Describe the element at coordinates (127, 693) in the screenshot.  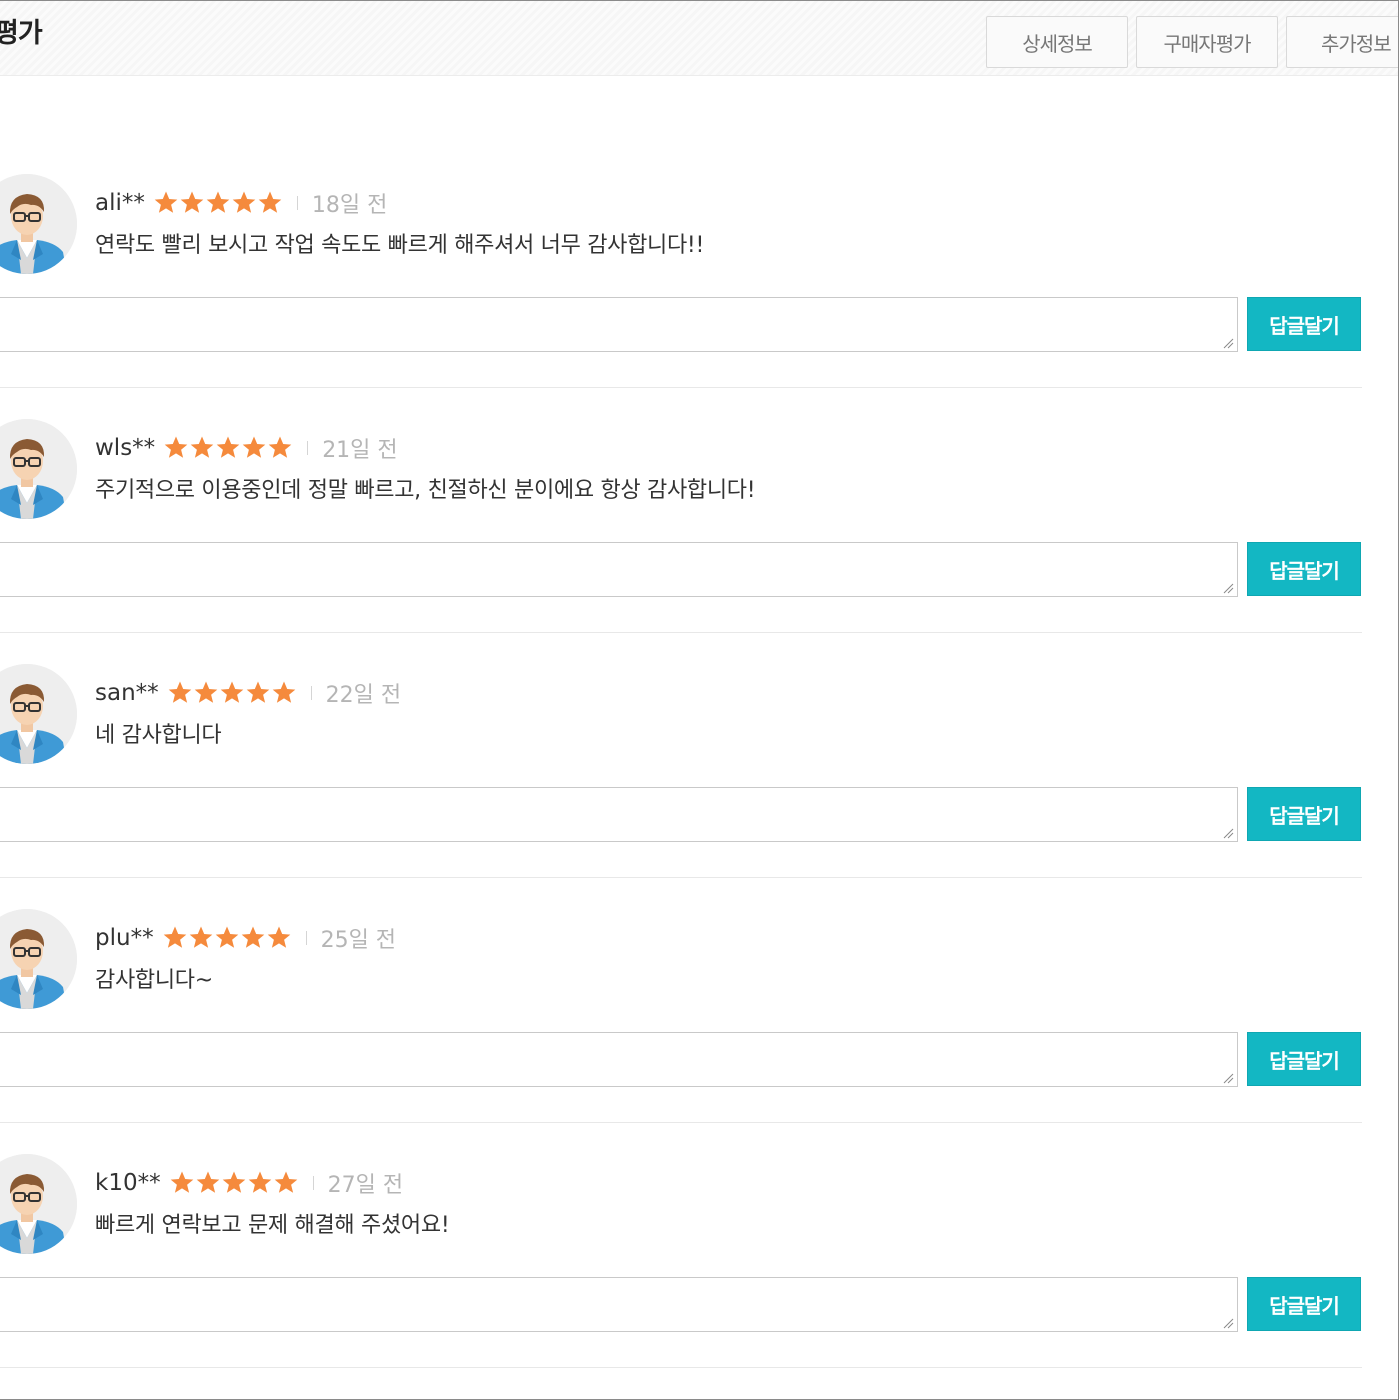
I see `username: san**` at that location.